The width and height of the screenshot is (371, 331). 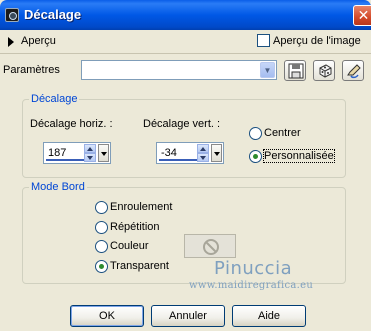 I want to click on random-button, so click(x=324, y=70).